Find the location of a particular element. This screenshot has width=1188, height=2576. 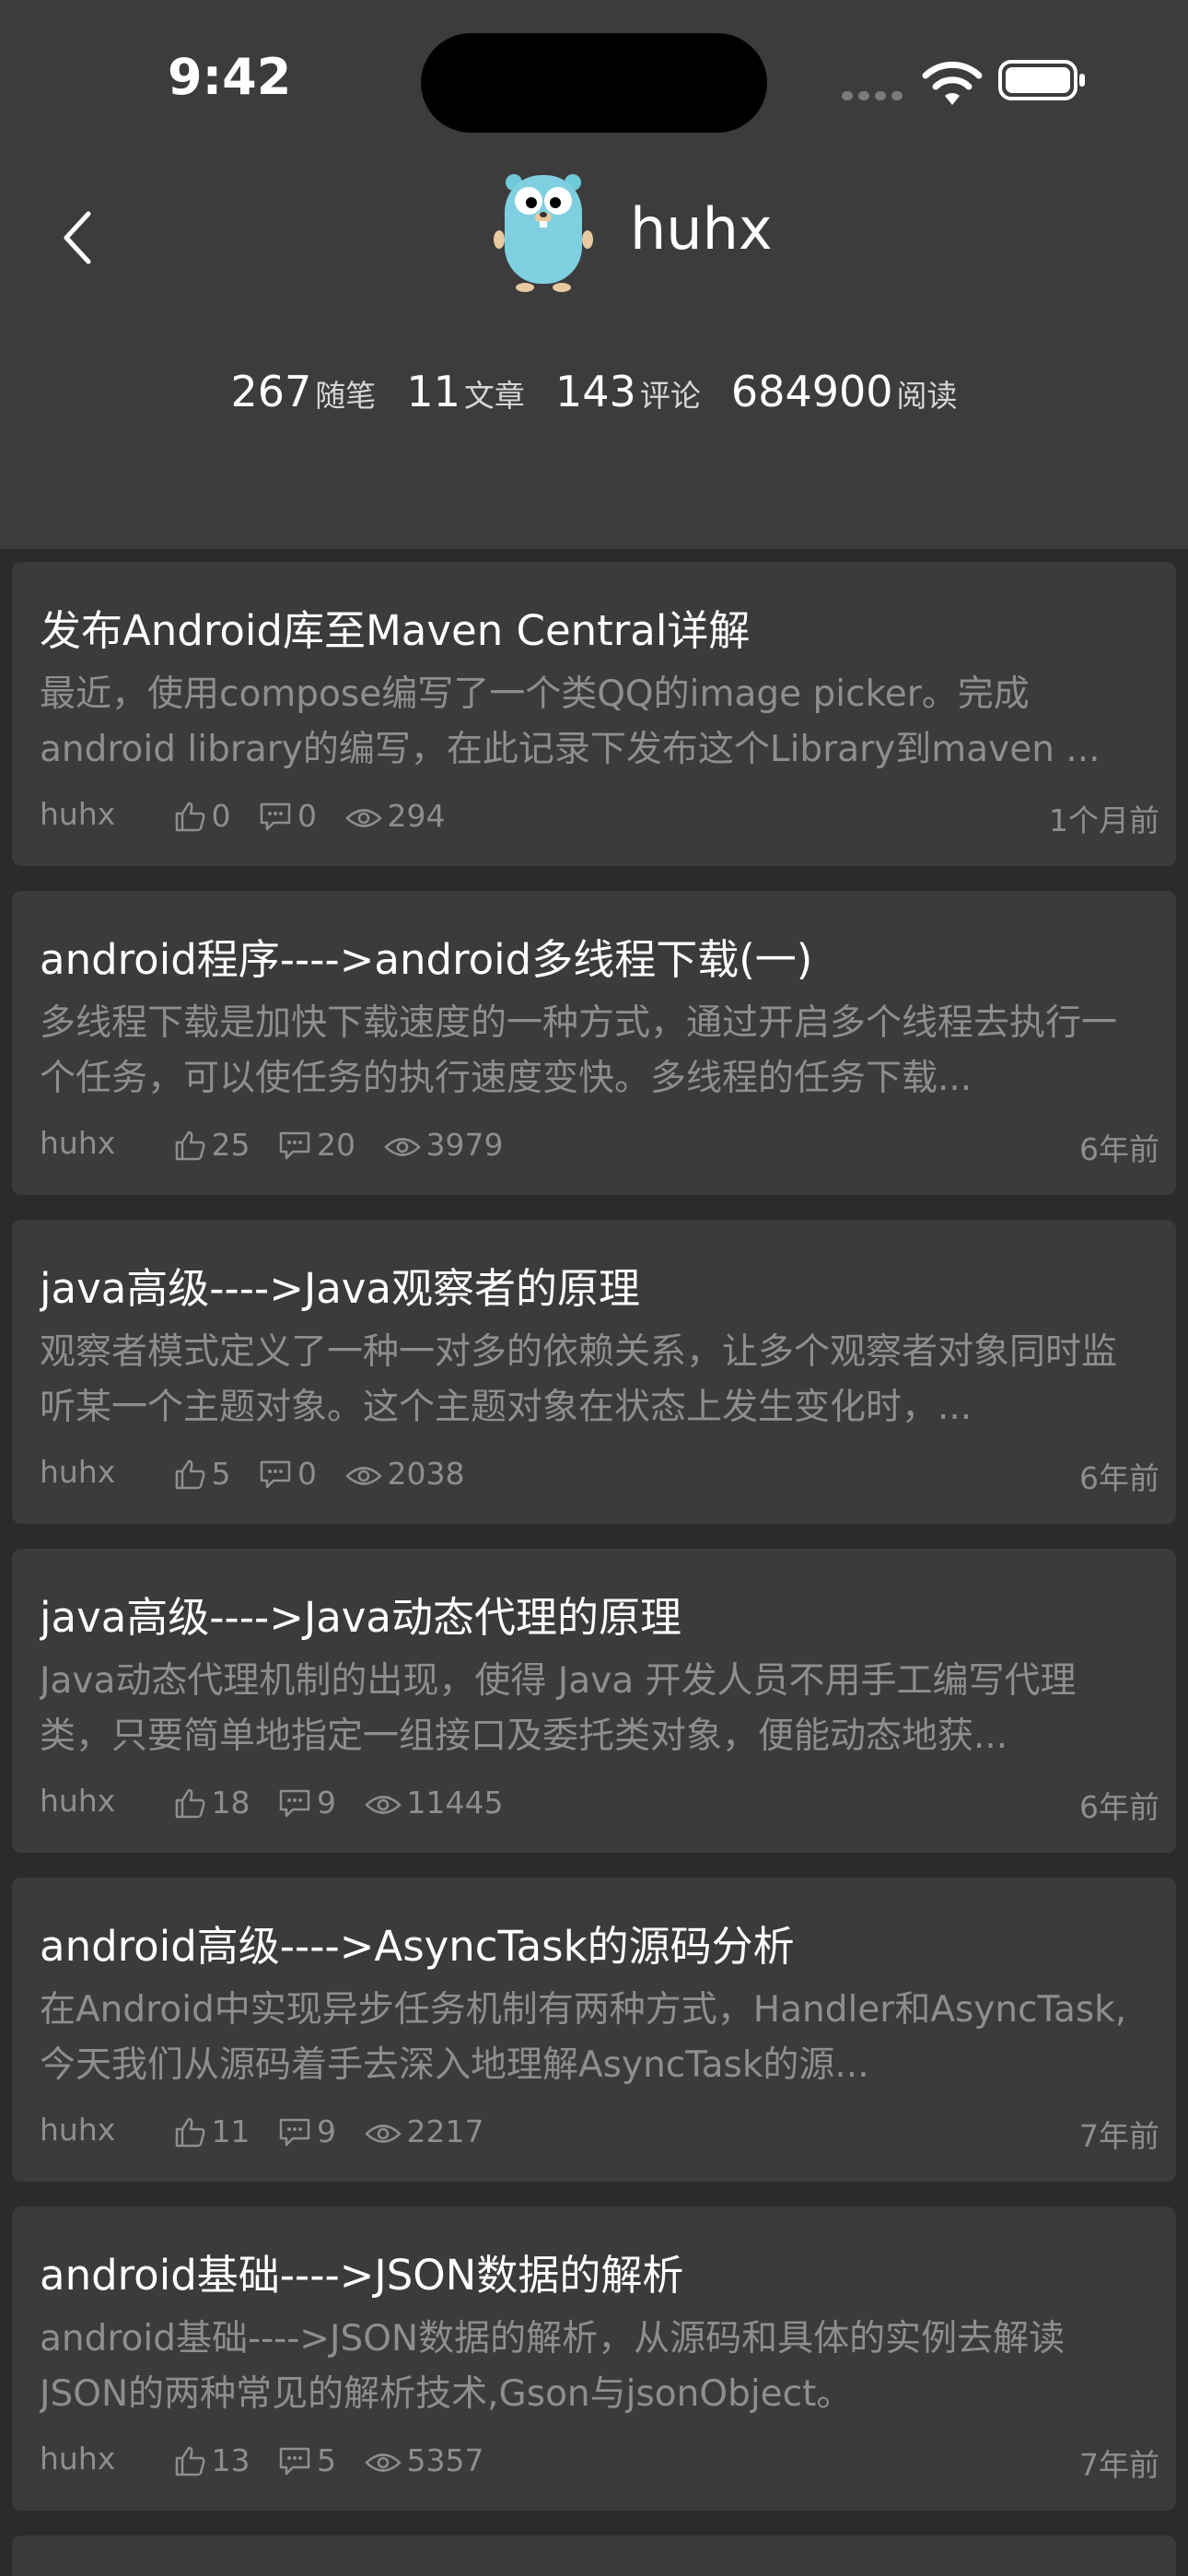

post-meta: huhx 5 0 2038 6年前 is located at coordinates (599, 1475).